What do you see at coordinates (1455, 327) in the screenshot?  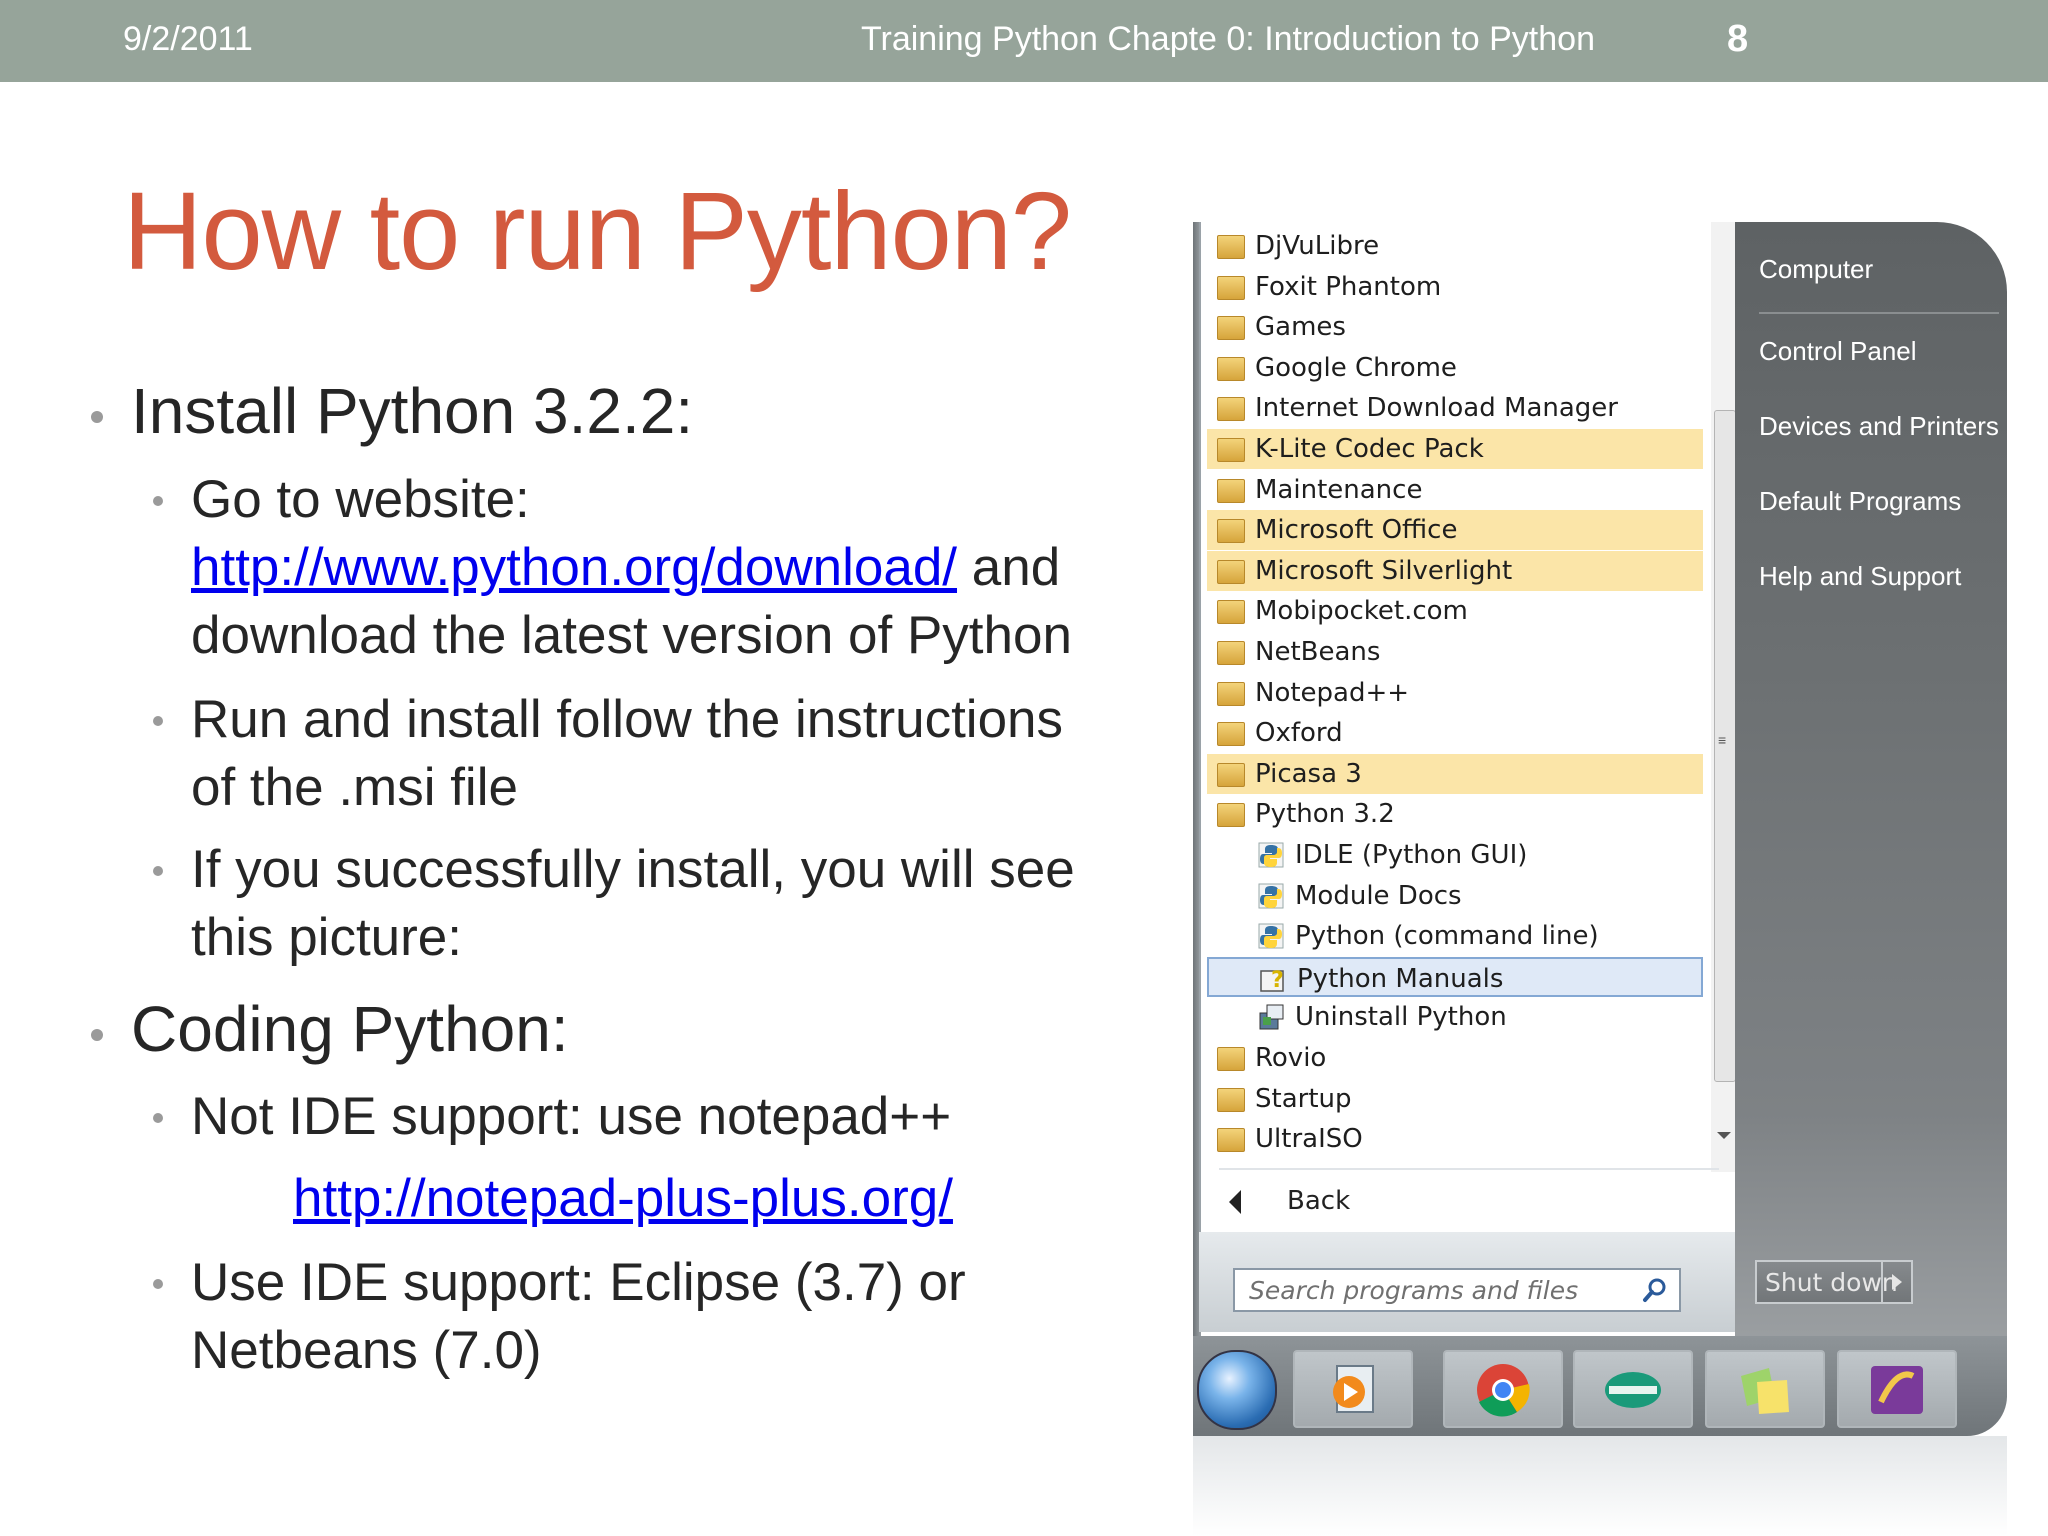 I see `program-item: Games` at bounding box center [1455, 327].